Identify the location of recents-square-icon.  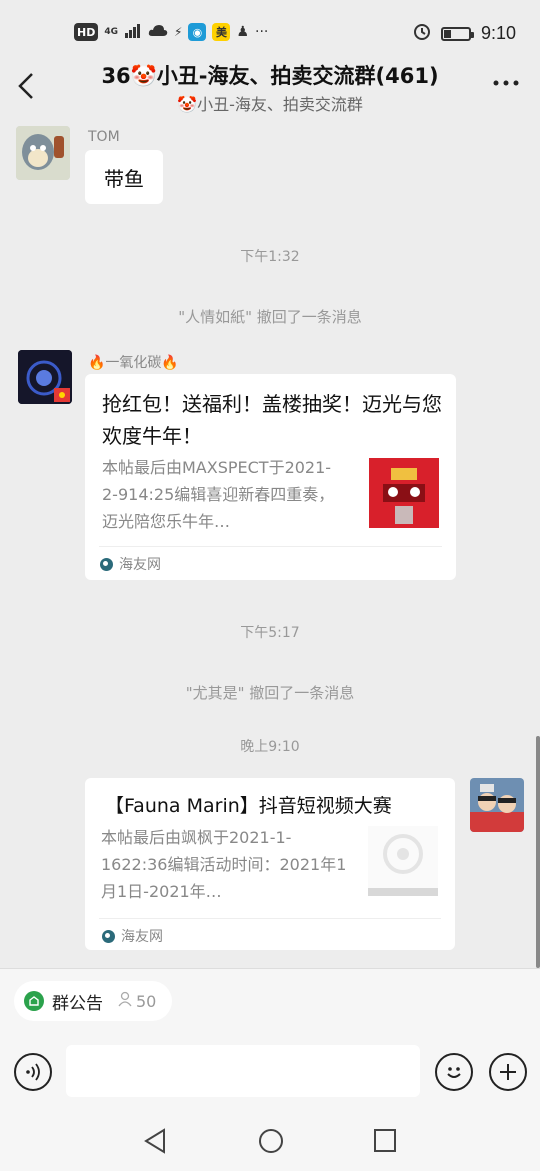
(385, 1143).